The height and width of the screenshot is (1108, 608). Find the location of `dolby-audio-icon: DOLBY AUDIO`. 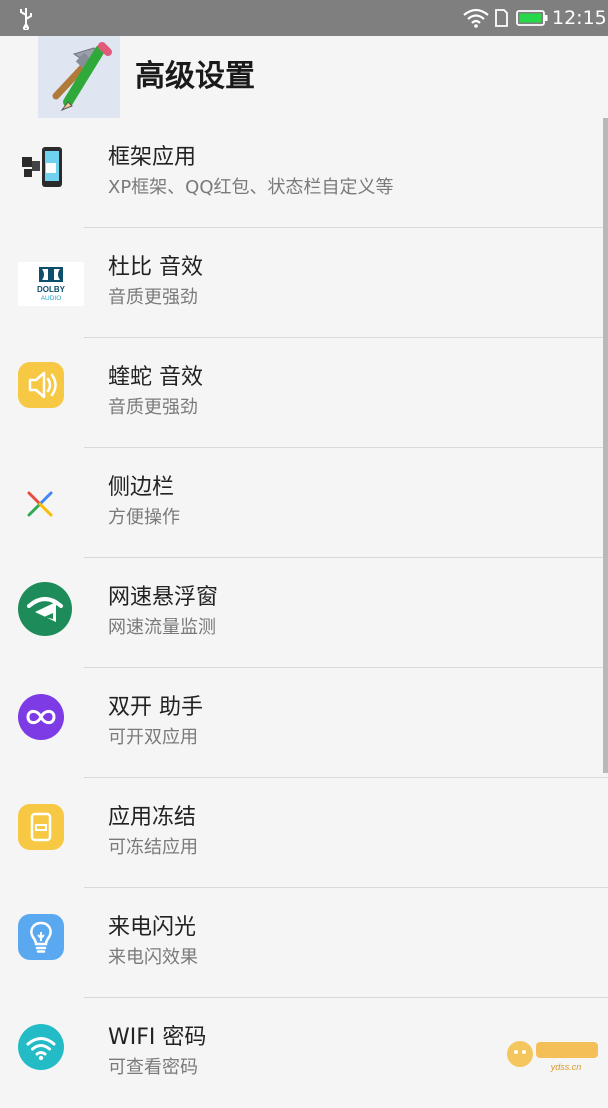

dolby-audio-icon: DOLBY AUDIO is located at coordinates (51, 284).